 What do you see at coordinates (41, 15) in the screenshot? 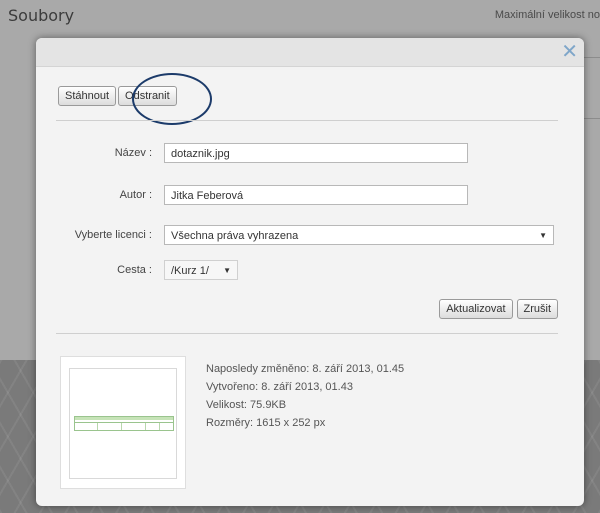
I see `page-title: Soubory` at bounding box center [41, 15].